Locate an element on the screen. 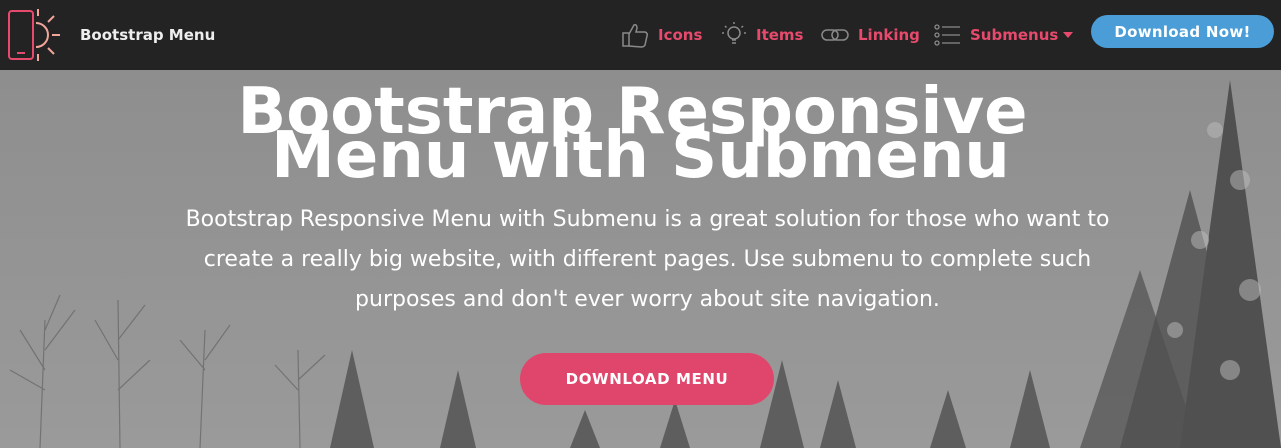  nav-item-icons: Icons is located at coordinates (661, 35).